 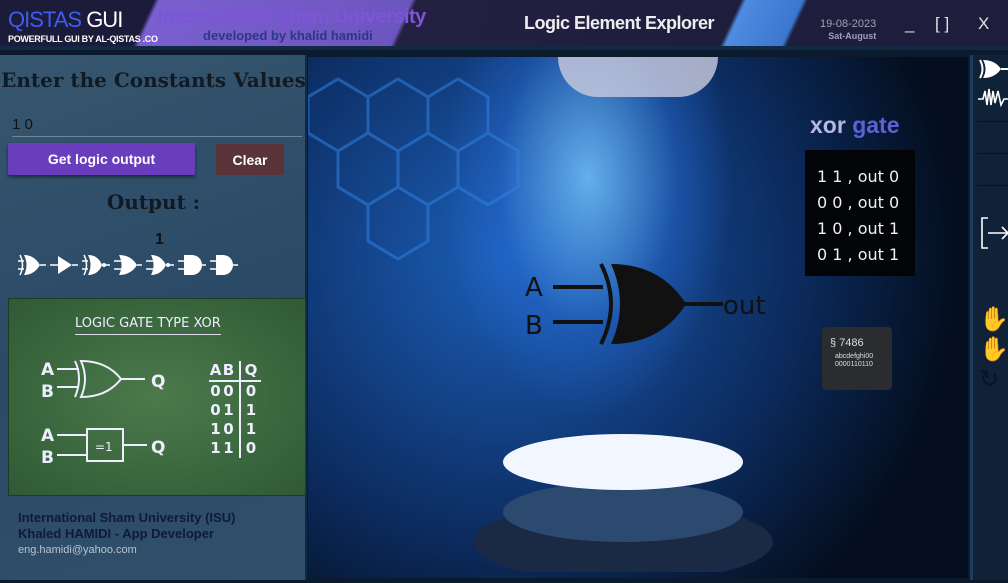 I want to click on th-a: A, so click(x=215, y=370).